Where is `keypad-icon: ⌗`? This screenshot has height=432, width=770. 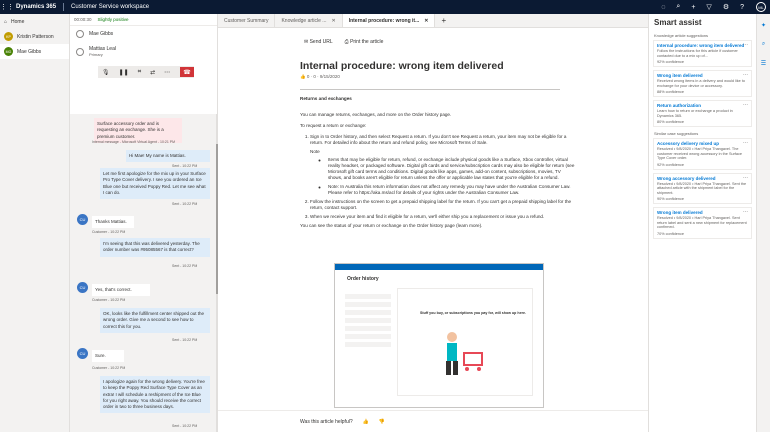 keypad-icon: ⌗ is located at coordinates (139, 72).